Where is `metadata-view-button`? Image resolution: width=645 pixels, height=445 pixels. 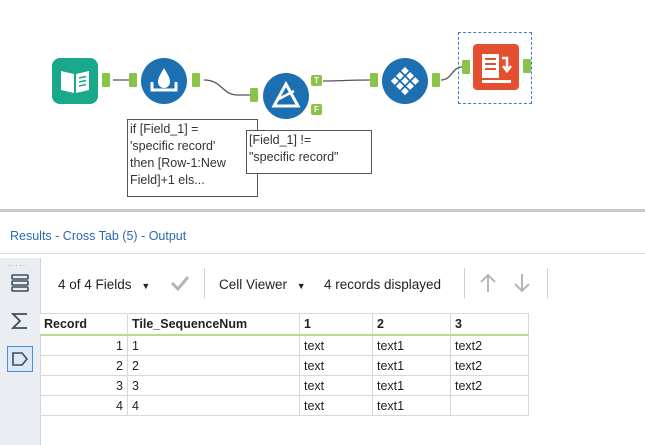 metadata-view-button is located at coordinates (20, 283).